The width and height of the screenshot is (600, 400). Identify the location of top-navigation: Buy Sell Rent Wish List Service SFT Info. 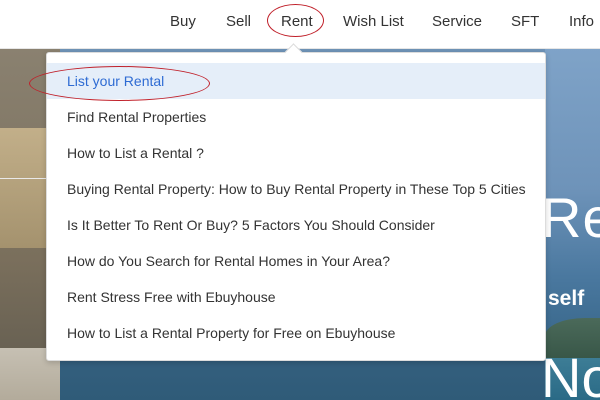
(300, 24).